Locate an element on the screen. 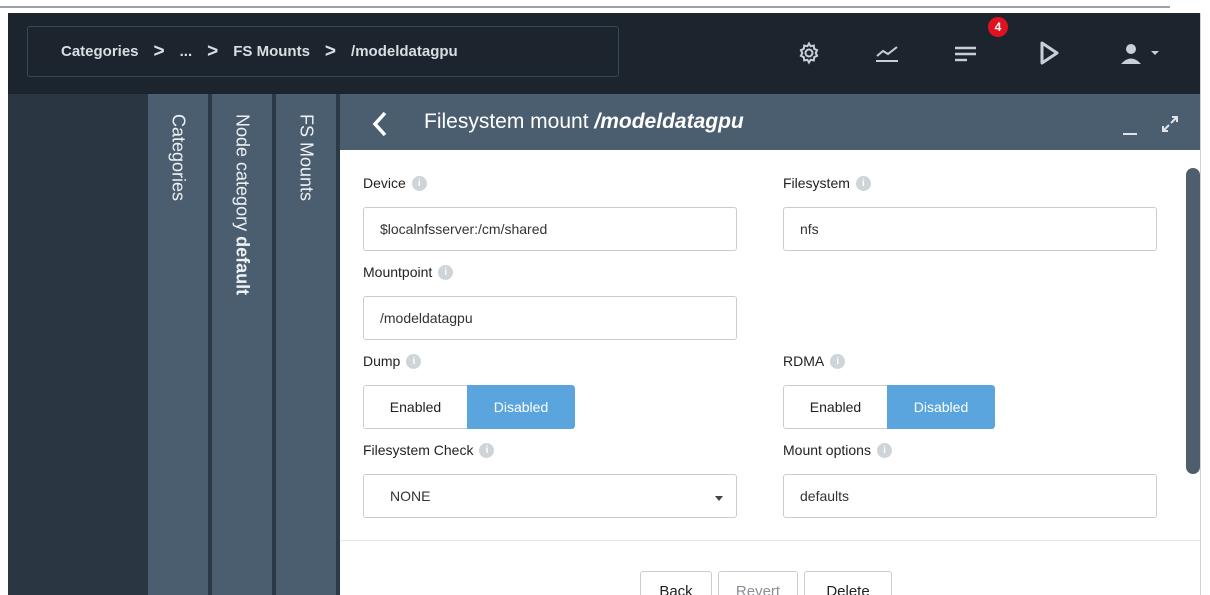 The width and height of the screenshot is (1210, 595). rdma-label: RDMA i is located at coordinates (814, 361).